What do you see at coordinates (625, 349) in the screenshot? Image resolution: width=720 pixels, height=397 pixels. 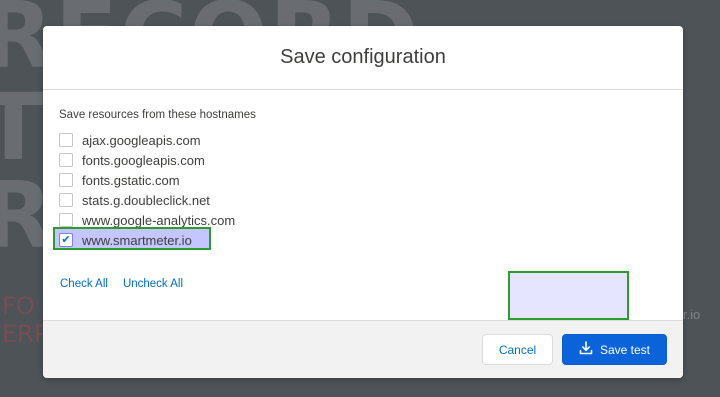 I see `save-test-button-label: Save test` at bounding box center [625, 349].